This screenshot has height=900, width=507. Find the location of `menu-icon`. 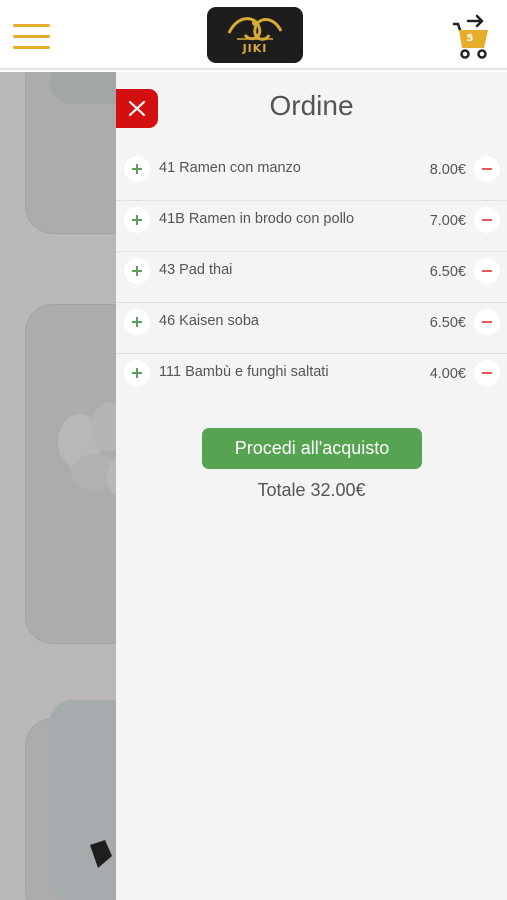

menu-icon is located at coordinates (31, 38).